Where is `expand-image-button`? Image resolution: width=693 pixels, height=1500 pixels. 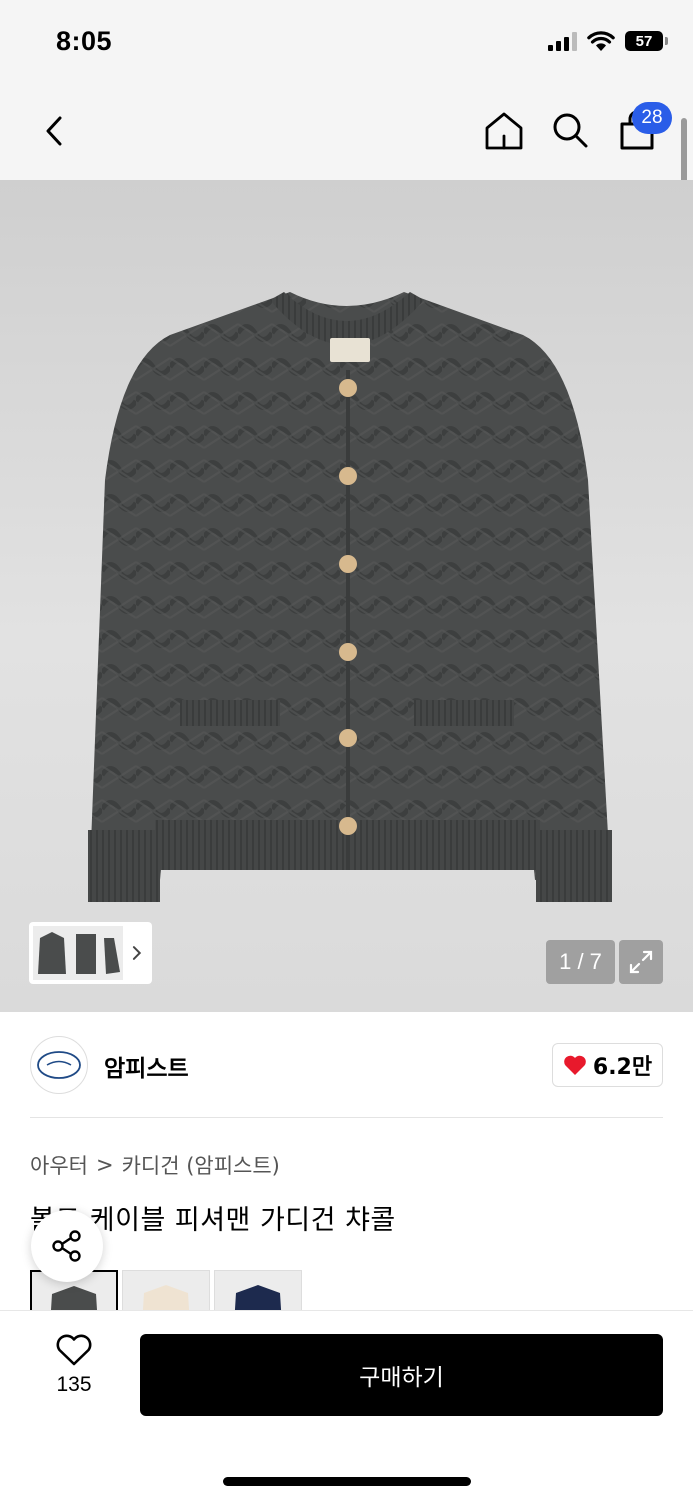 expand-image-button is located at coordinates (641, 962).